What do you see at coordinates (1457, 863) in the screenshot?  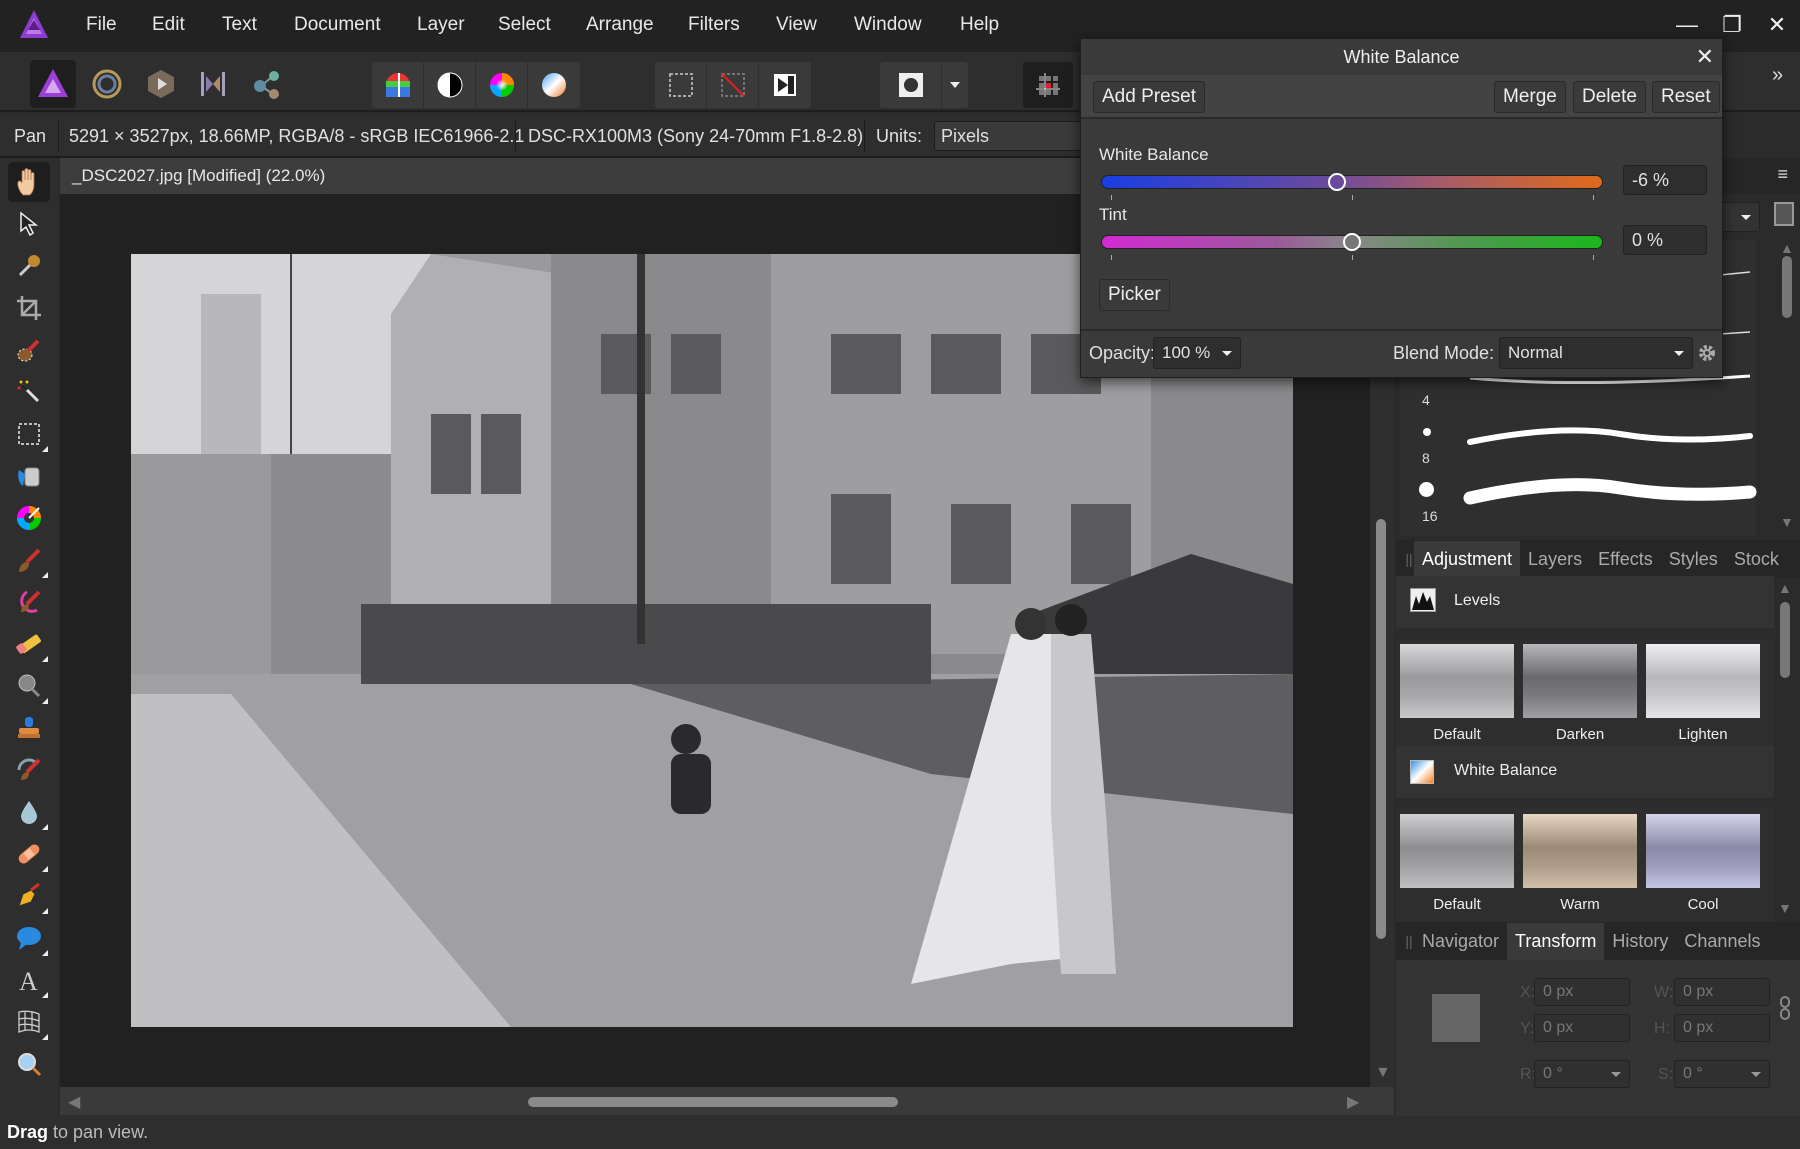 I see `preset-wb-default: Default` at bounding box center [1457, 863].